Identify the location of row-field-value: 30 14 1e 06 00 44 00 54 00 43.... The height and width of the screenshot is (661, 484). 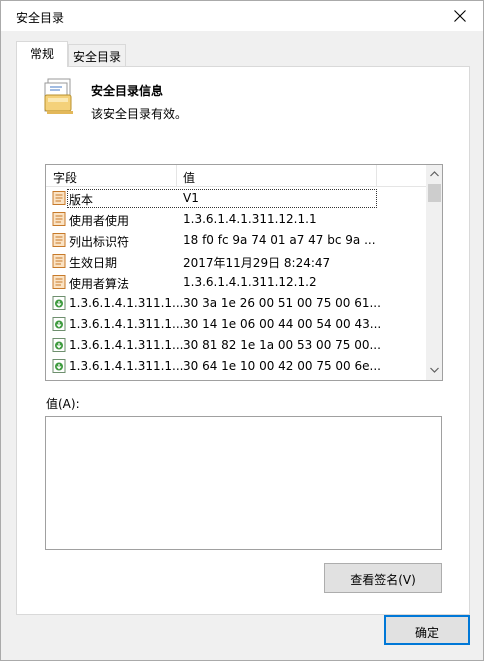
(282, 324).